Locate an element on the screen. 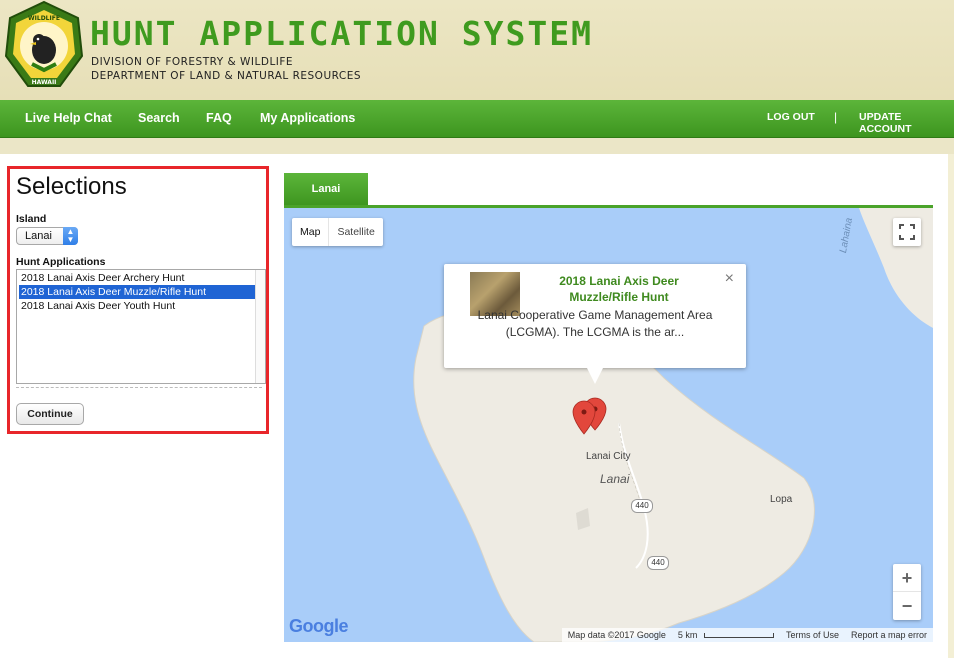 This screenshot has width=954, height=658. hunt-option-muzzle-rifle: 2018 Lanai Axis Deer Muzzle/Rifle Hunt is located at coordinates (137, 292).